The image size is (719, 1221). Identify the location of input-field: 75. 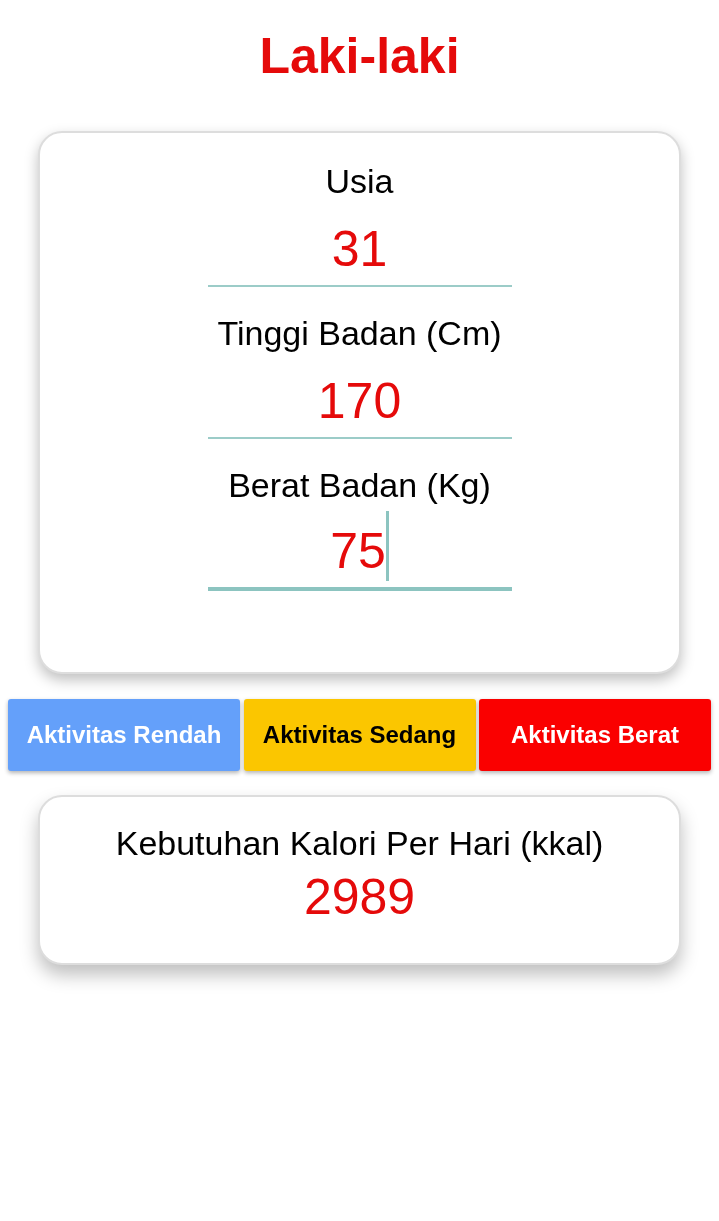
(359, 549).